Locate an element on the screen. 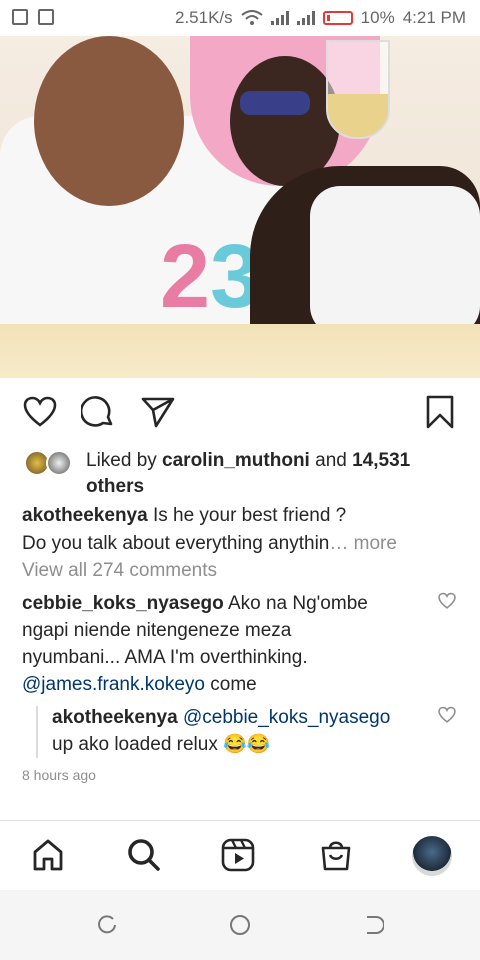 The width and height of the screenshot is (480, 960). heart-icon is located at coordinates (40, 411).